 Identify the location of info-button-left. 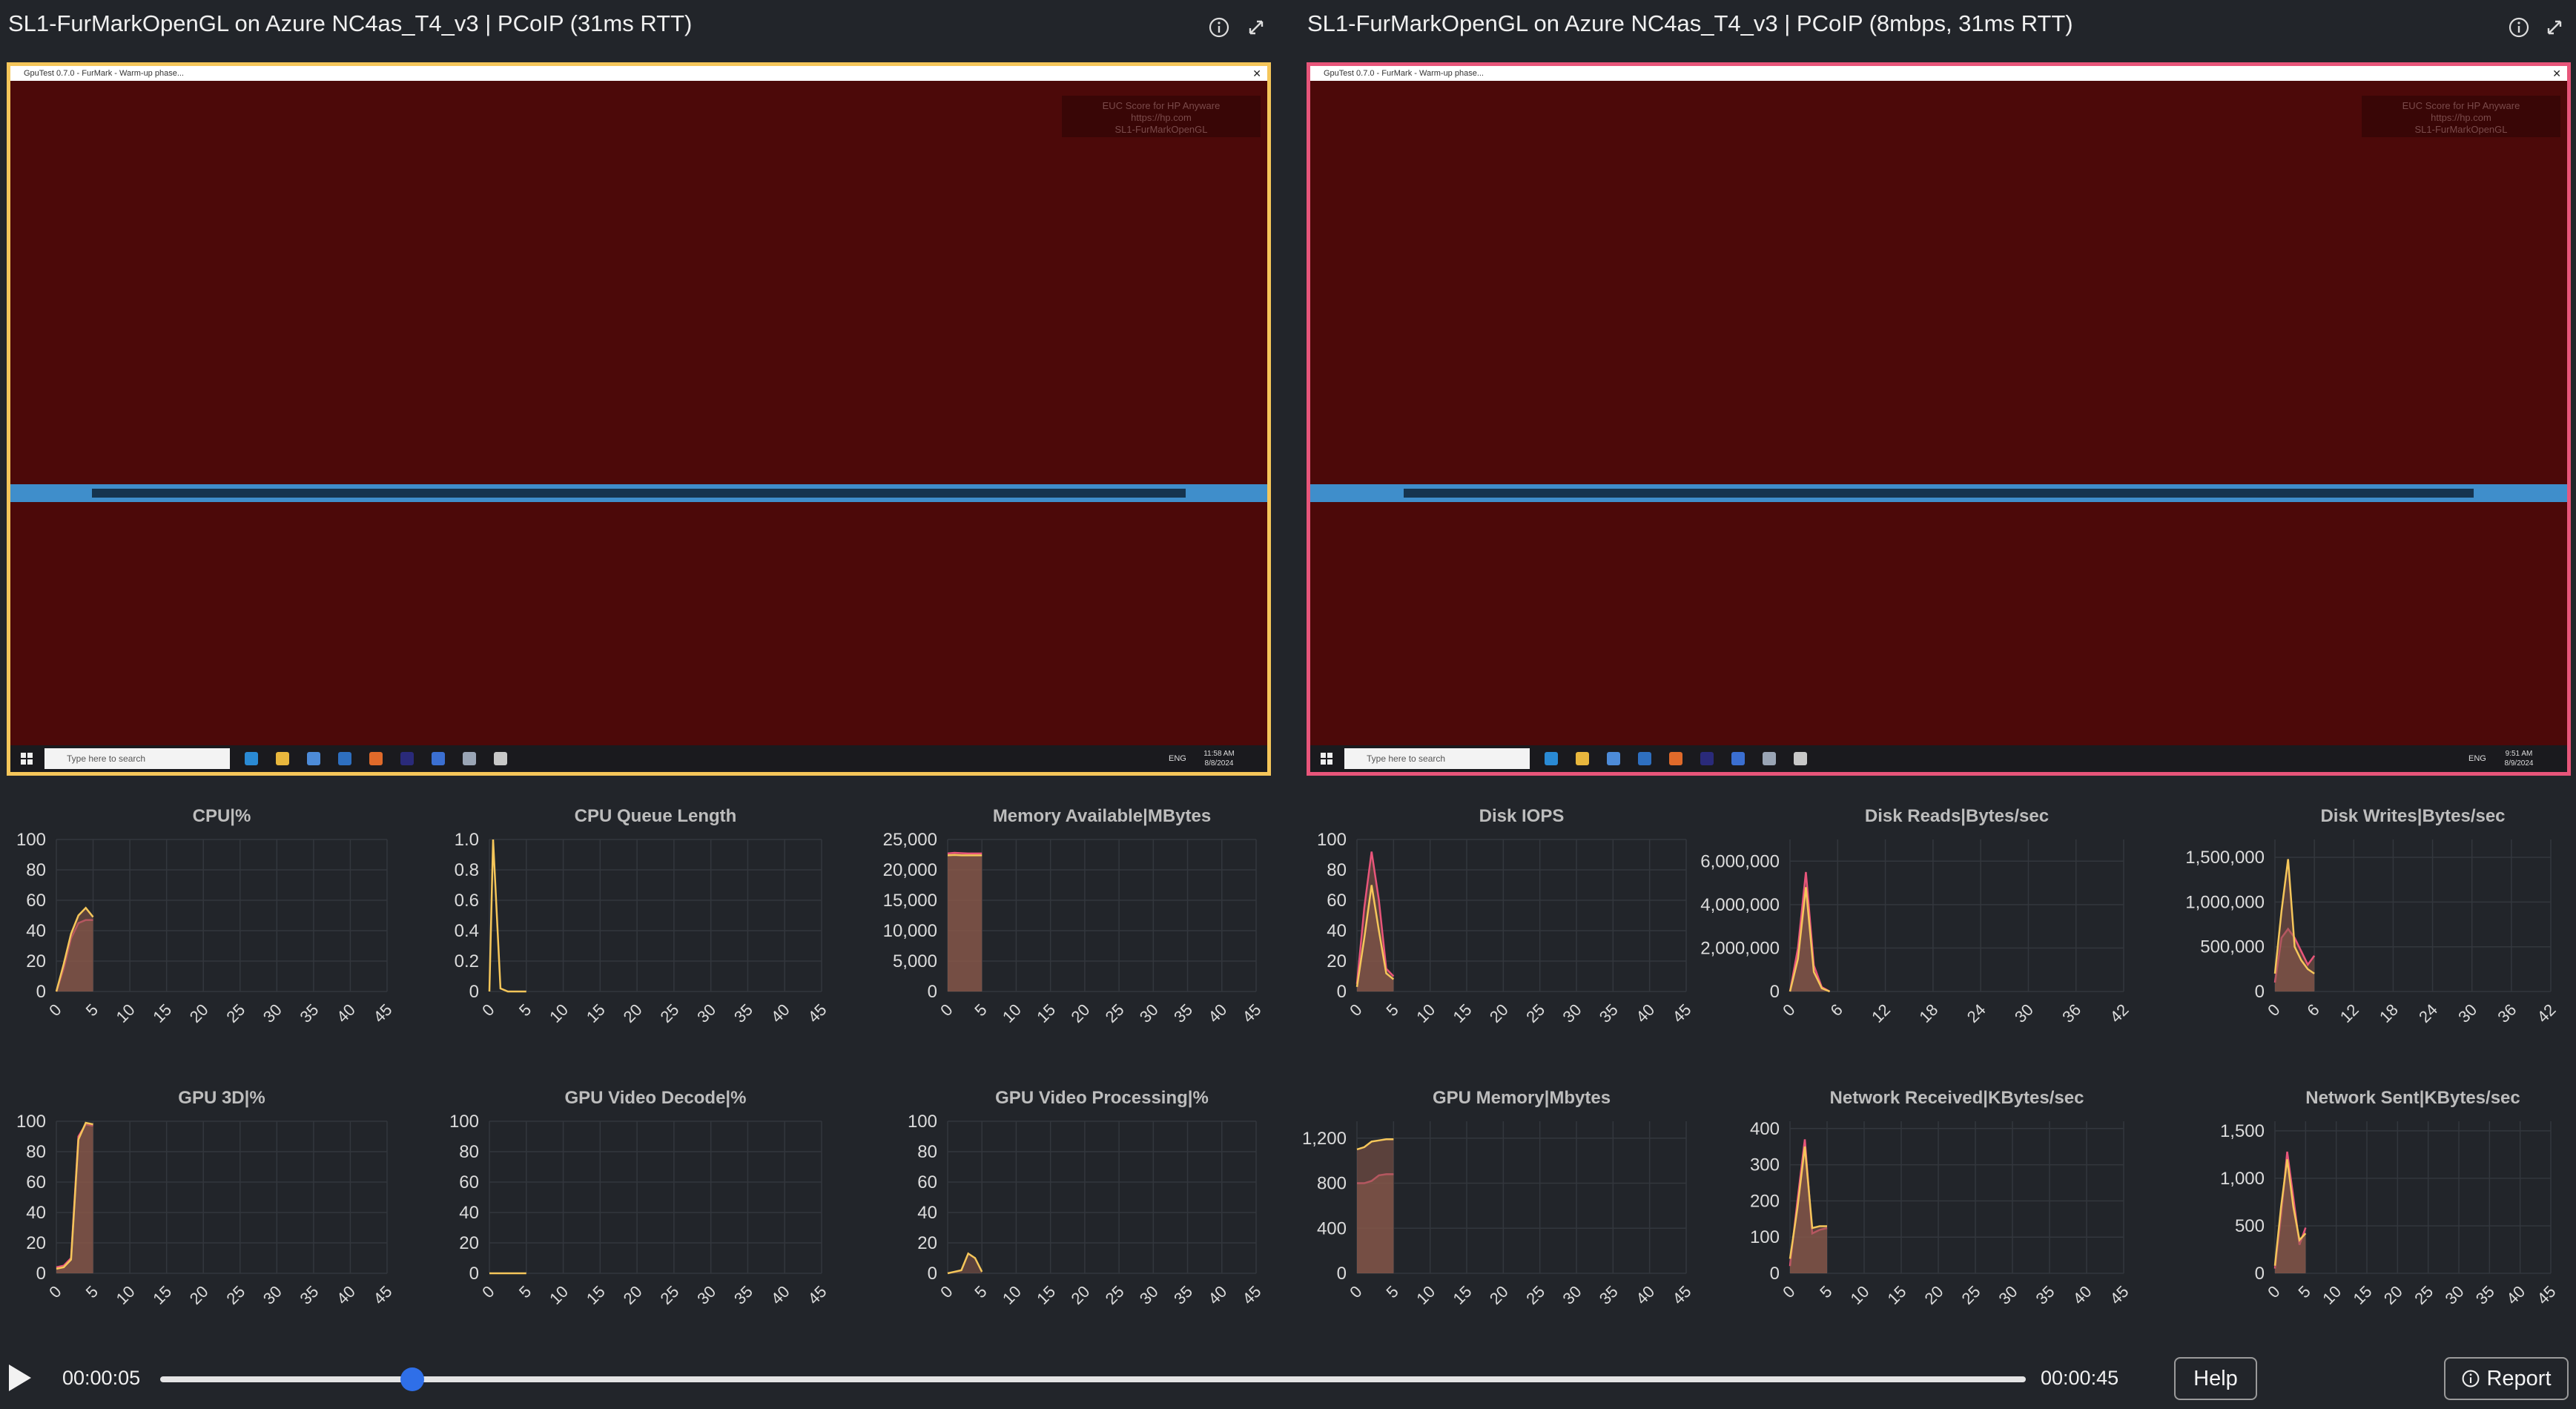
(1219, 27).